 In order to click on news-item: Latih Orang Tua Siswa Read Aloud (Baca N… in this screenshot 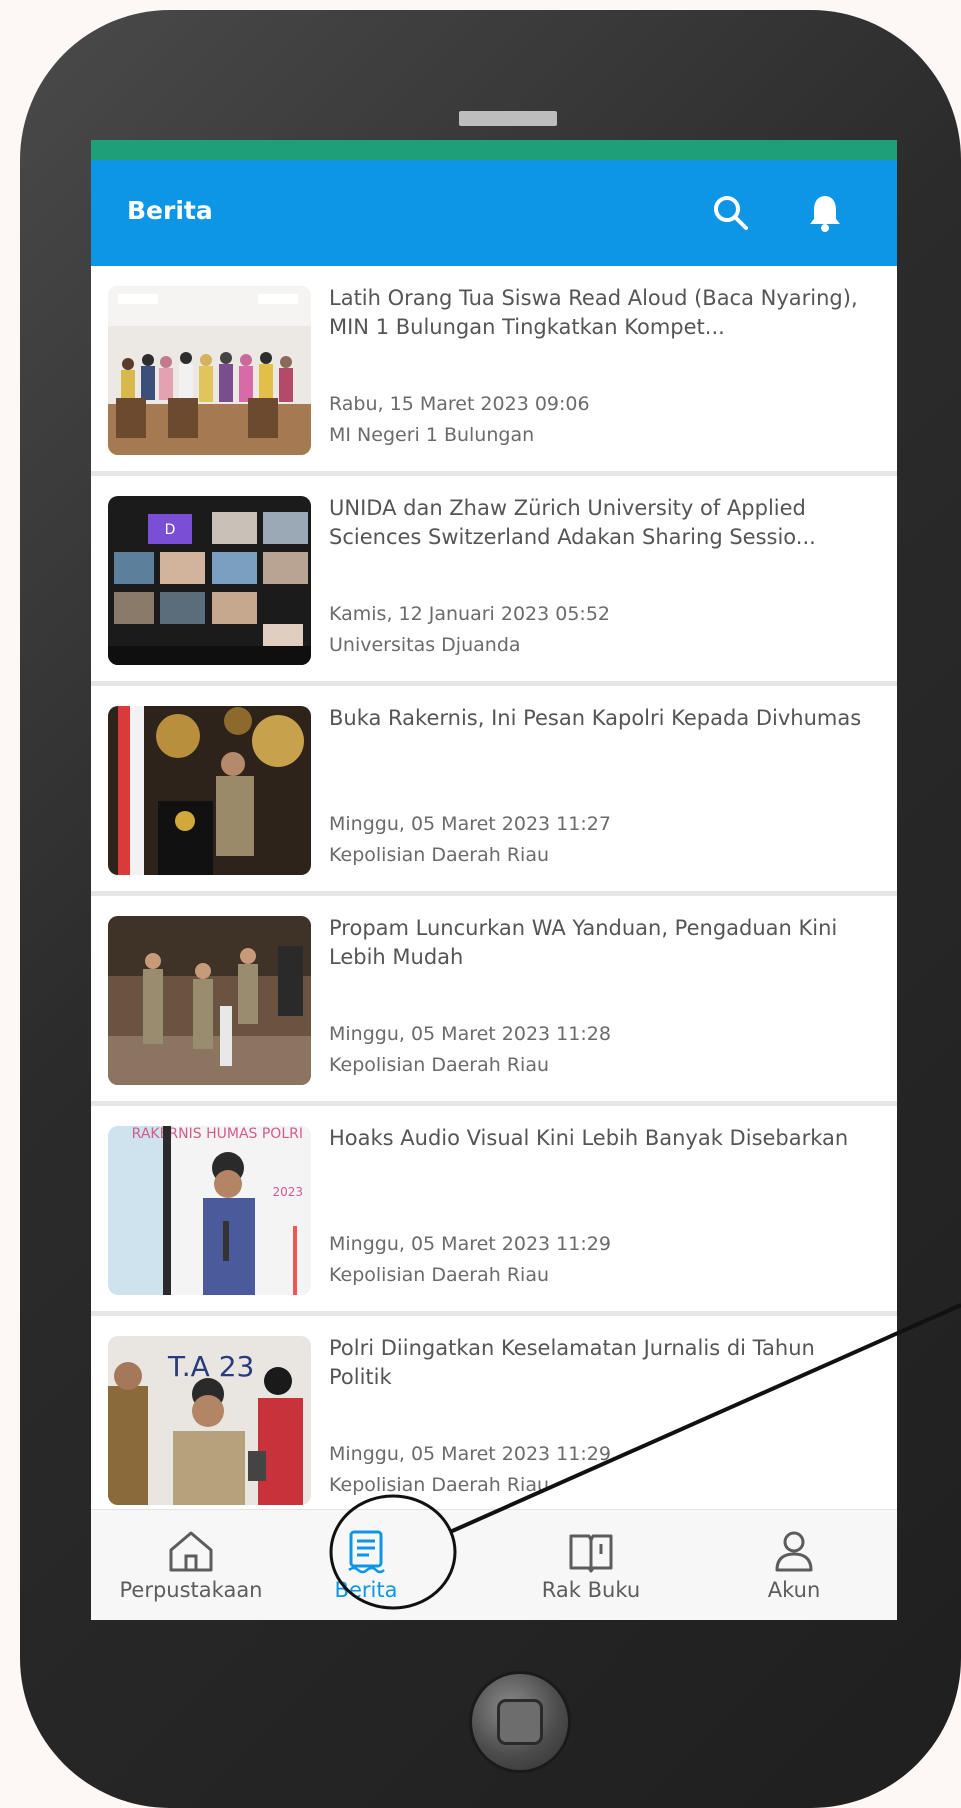, I will do `click(494, 368)`.